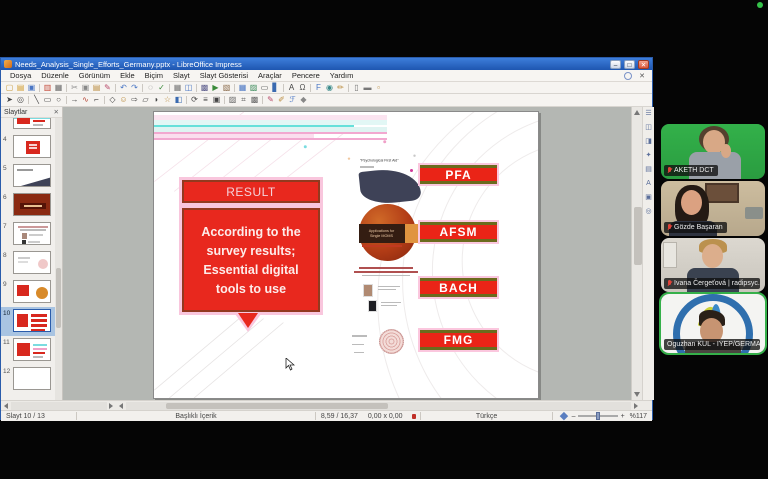  Describe the element at coordinates (28, 176) in the screenshot. I see `slide-thumbnail-5: 5` at that location.